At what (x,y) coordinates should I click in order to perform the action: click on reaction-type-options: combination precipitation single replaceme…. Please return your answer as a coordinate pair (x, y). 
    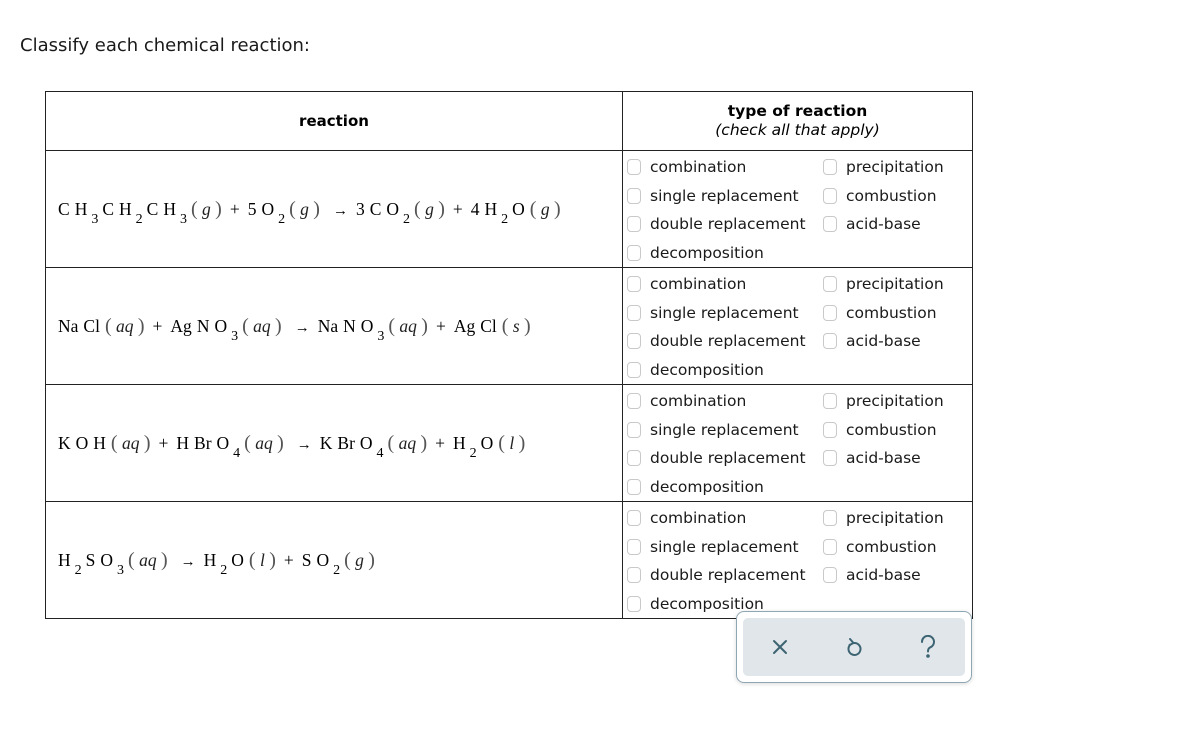
    Looking at the image, I should click on (797, 209).